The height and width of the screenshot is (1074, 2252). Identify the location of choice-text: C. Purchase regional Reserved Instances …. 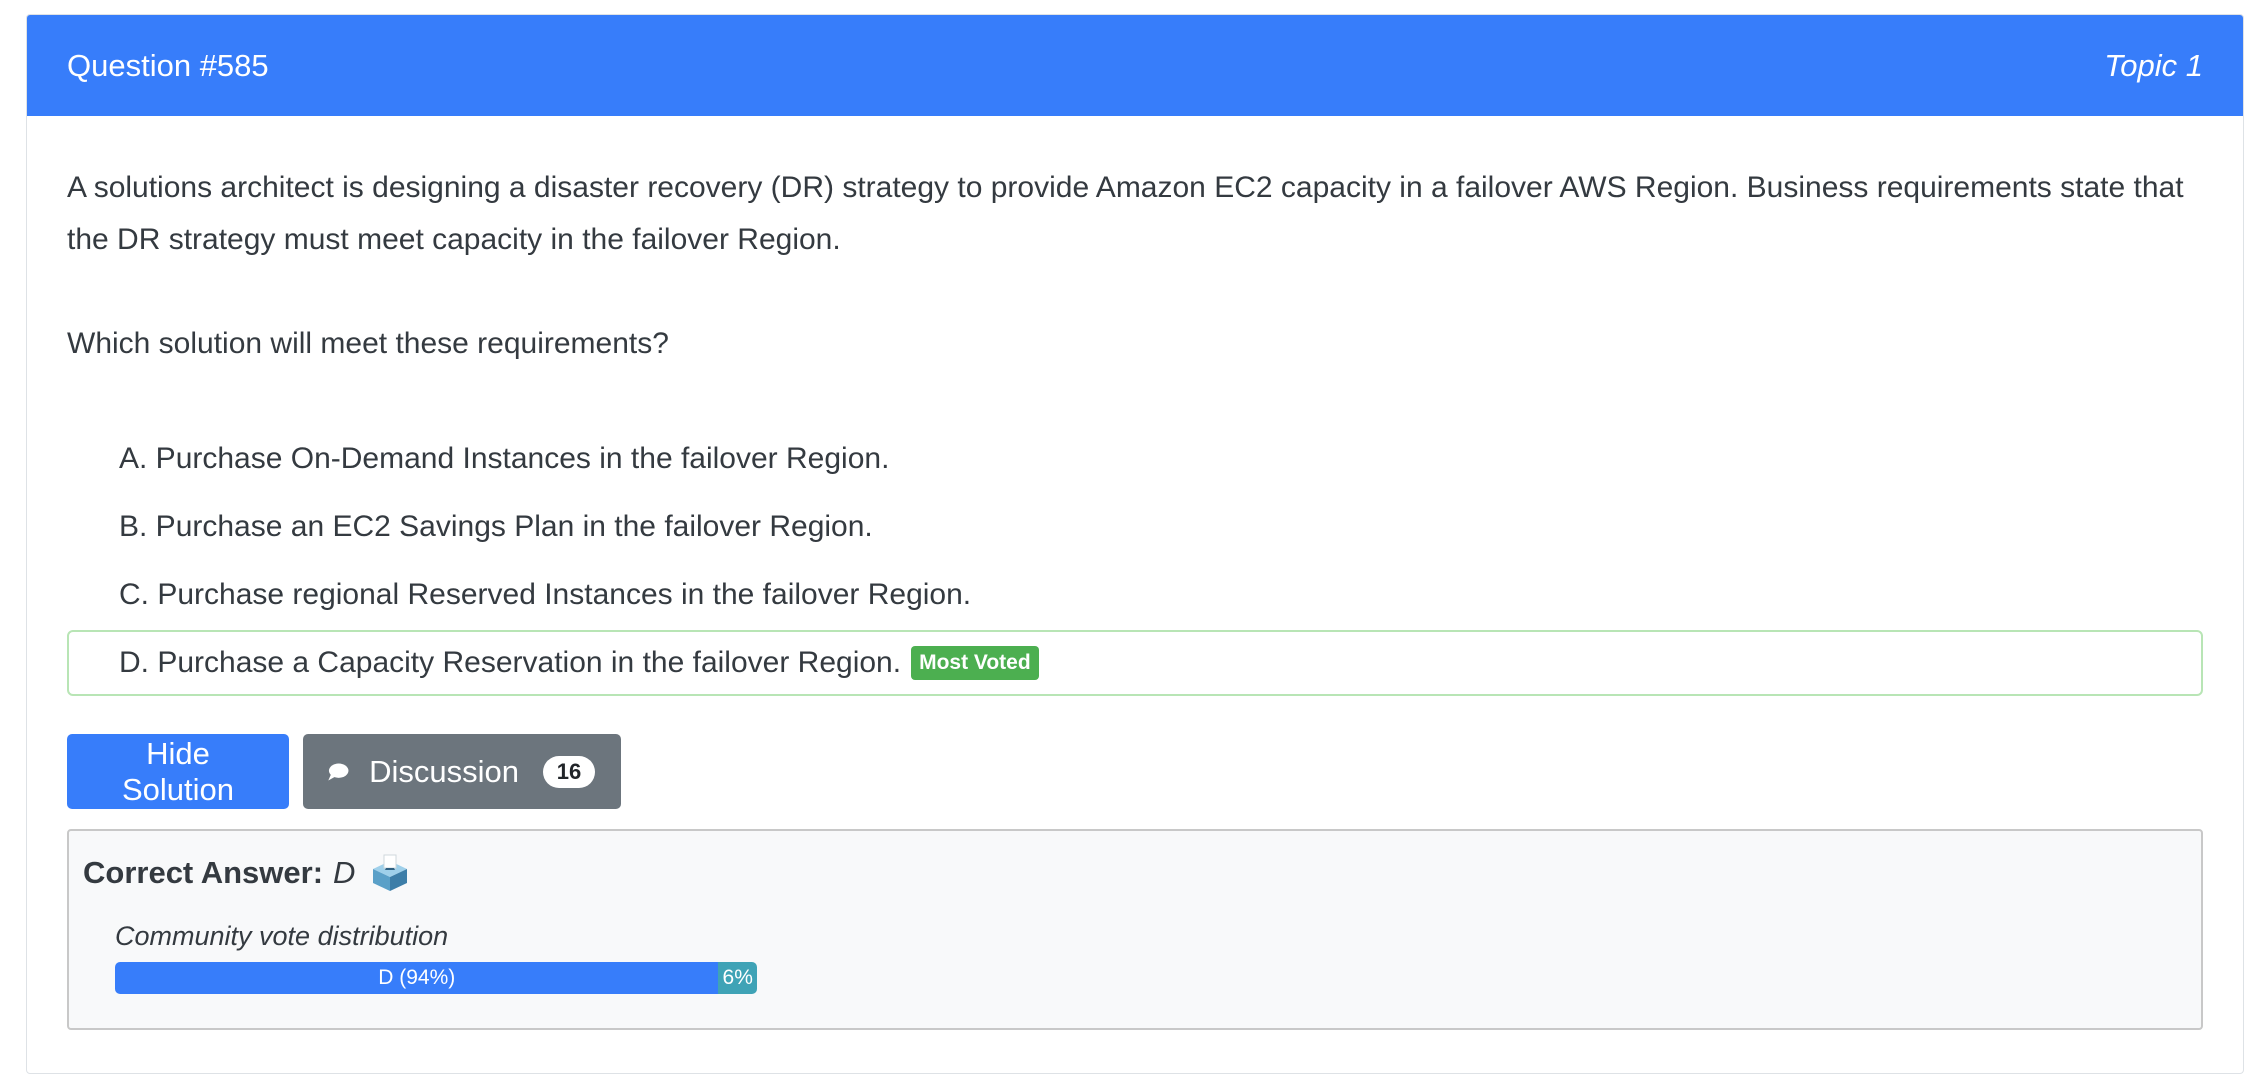
(545, 594).